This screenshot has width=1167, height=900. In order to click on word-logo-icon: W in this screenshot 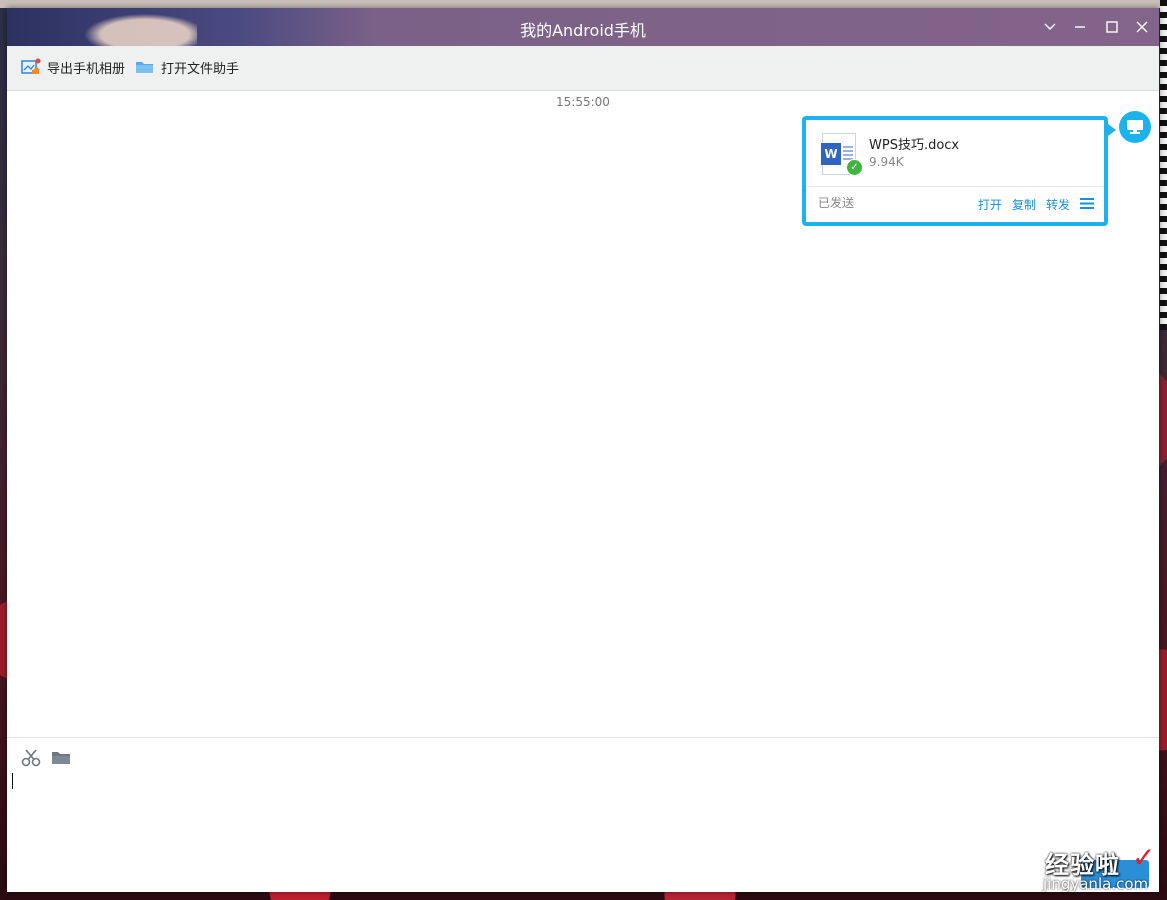, I will do `click(831, 154)`.